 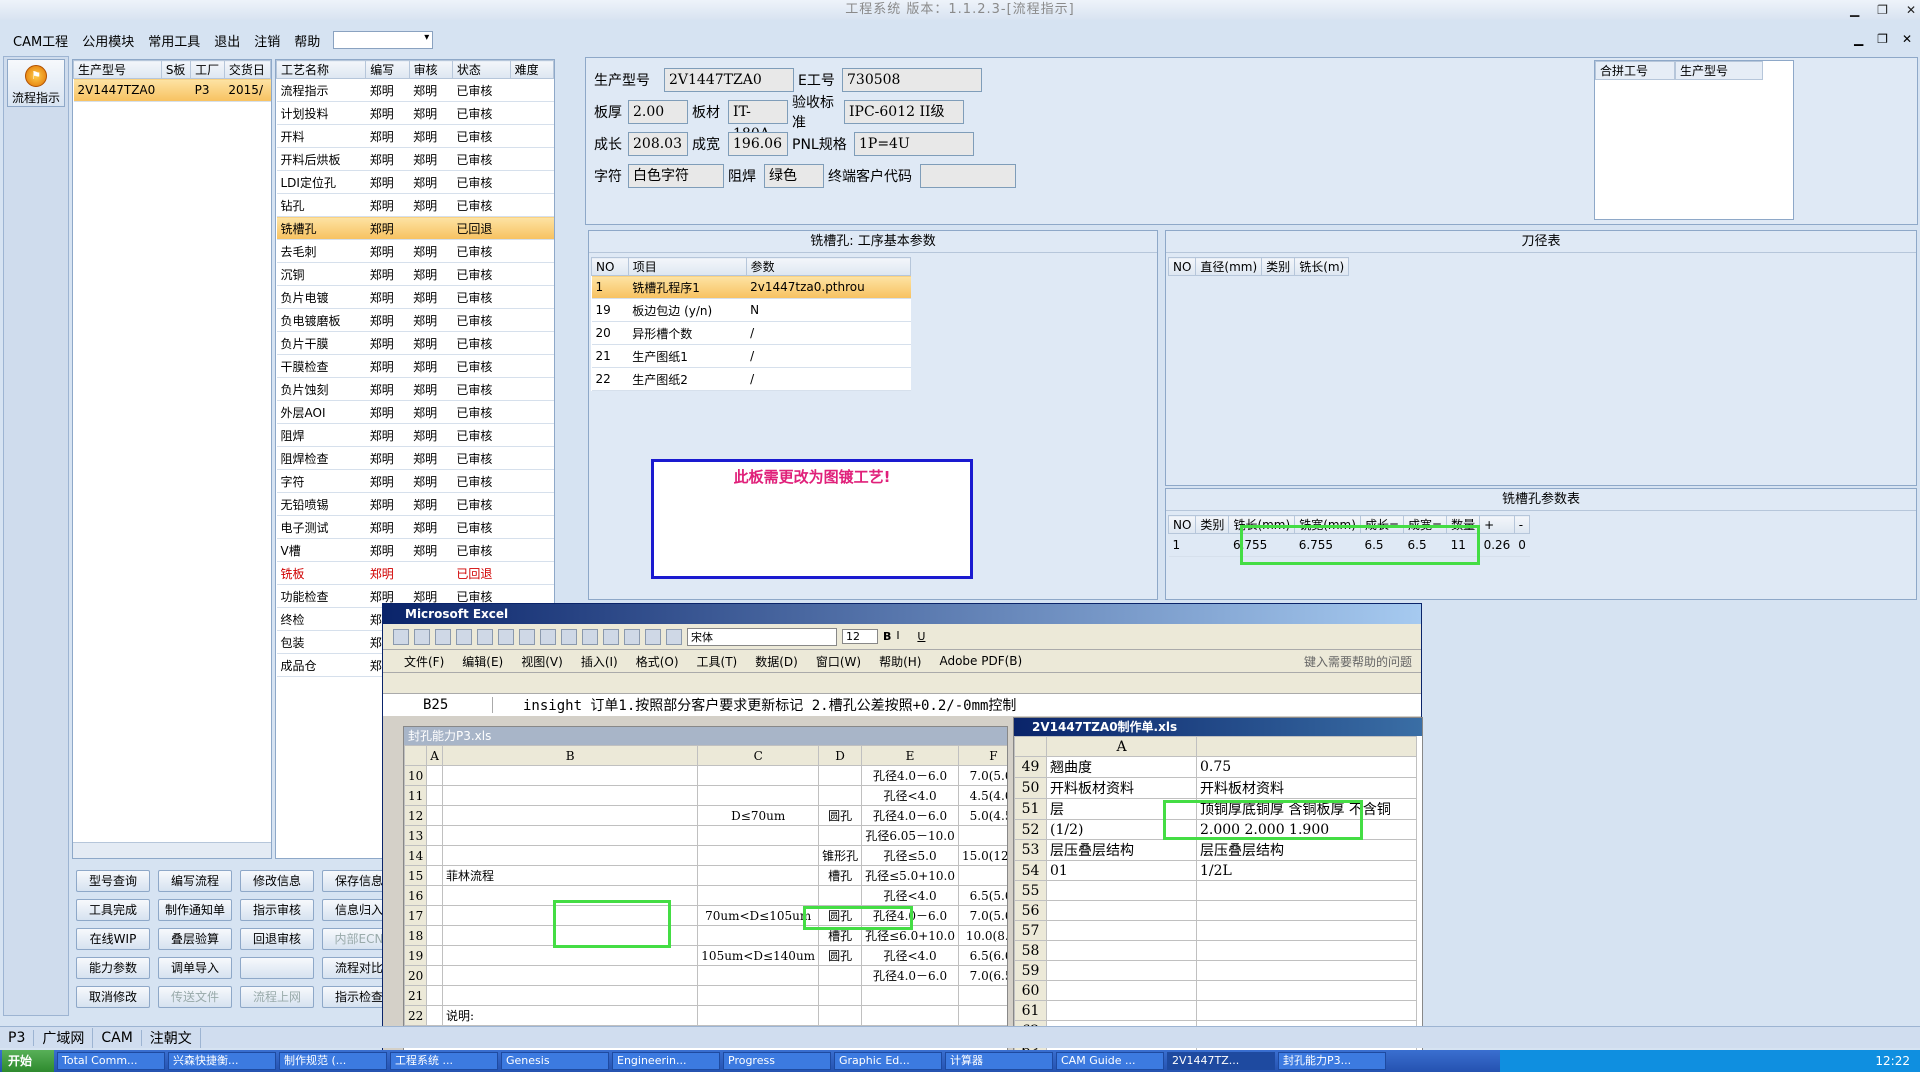 What do you see at coordinates (416, 815) in the screenshot?
I see `row-header: 12` at bounding box center [416, 815].